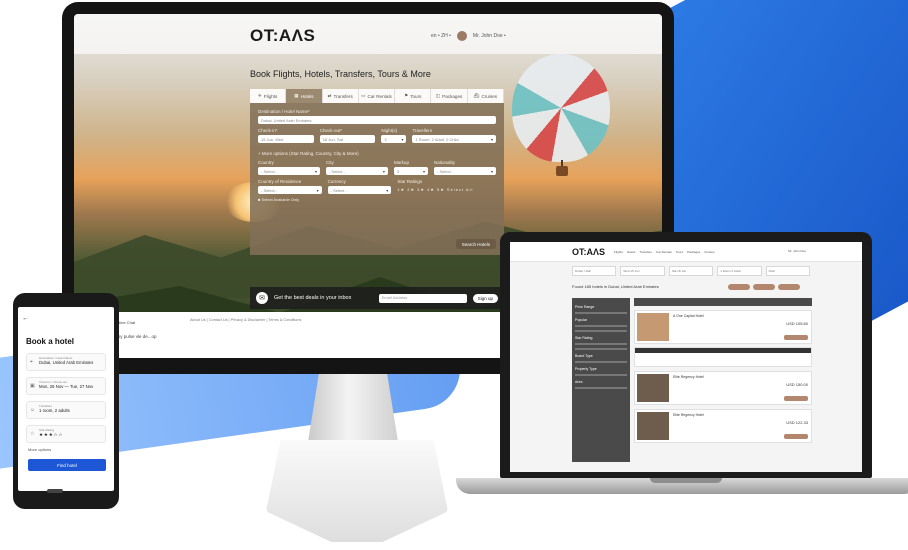 The width and height of the screenshot is (908, 550). Describe the element at coordinates (280, 181) in the screenshot. I see `residence-label: Country of Residence` at that location.